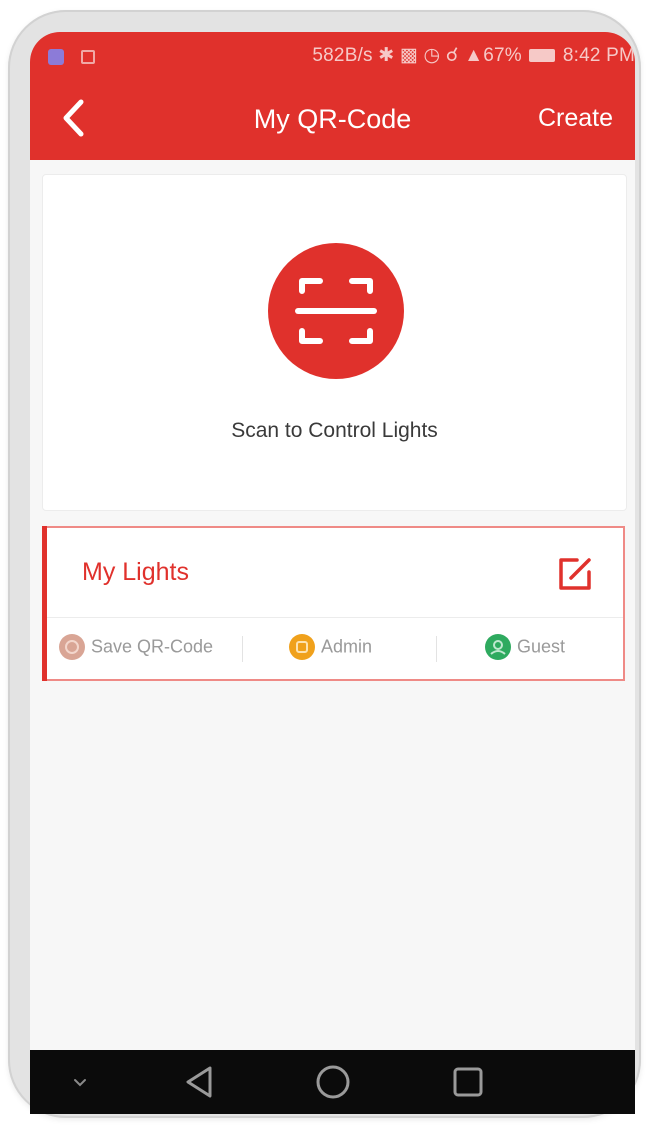 The image size is (661, 1130). What do you see at coordinates (542, 56) in the screenshot?
I see `battery-icon` at bounding box center [542, 56].